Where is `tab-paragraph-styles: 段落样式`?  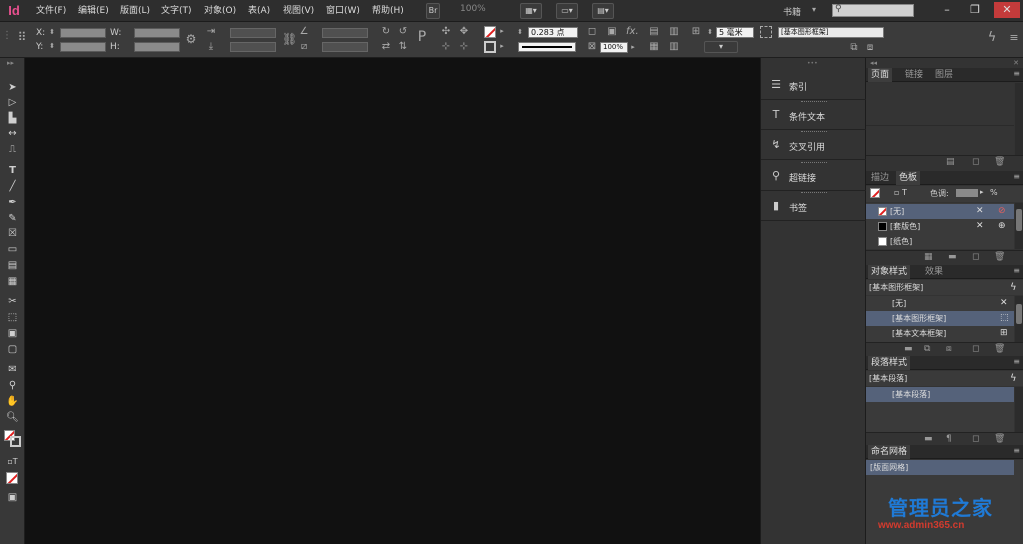
tab-paragraph-styles: 段落样式 is located at coordinates (889, 363).